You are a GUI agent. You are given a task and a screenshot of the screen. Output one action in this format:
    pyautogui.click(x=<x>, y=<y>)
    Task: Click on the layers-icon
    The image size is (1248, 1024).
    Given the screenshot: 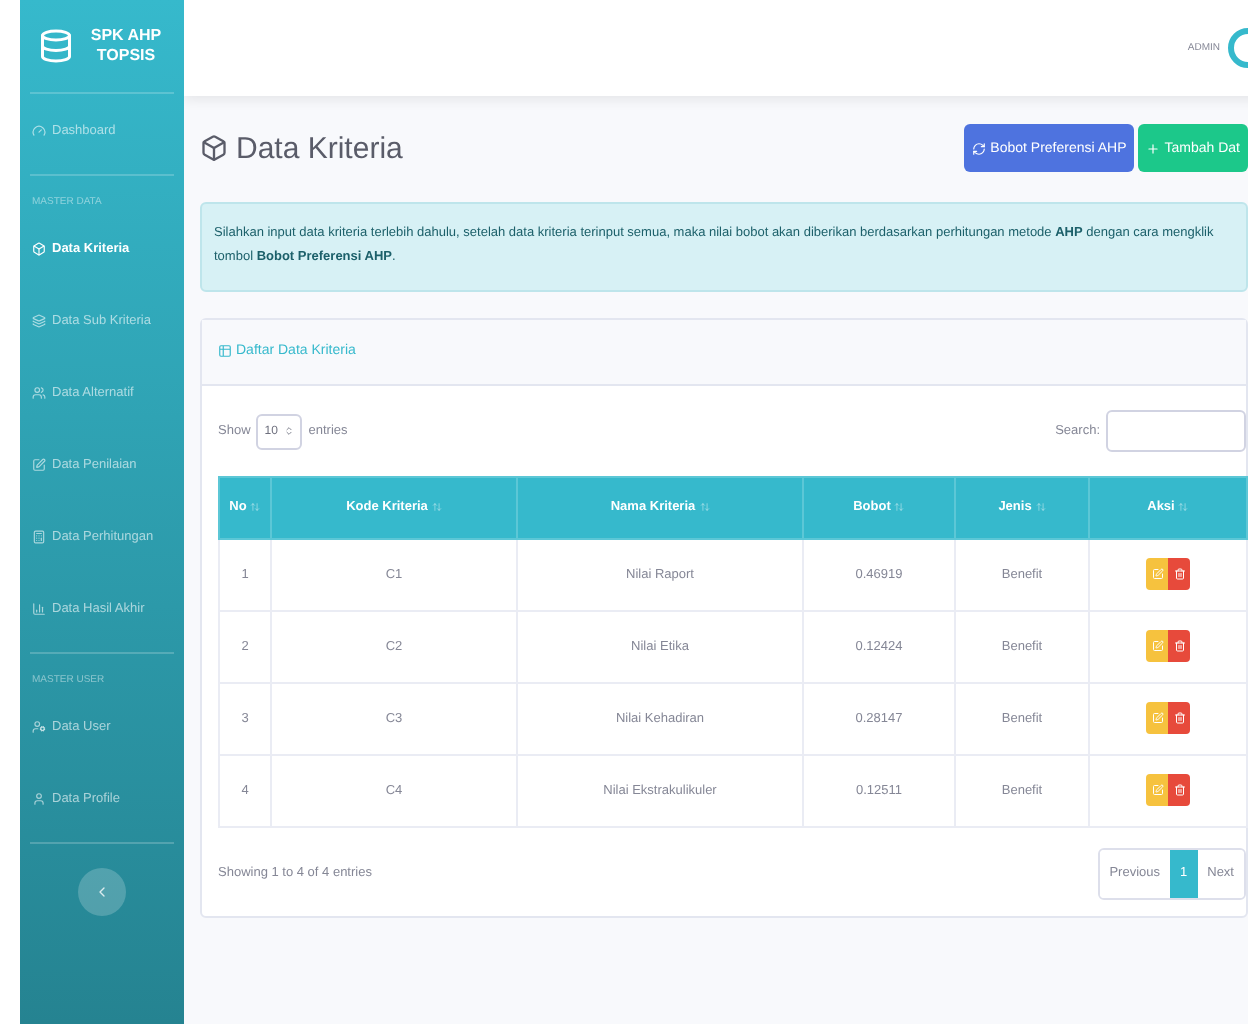 What is the action you would take?
    pyautogui.click(x=39, y=320)
    